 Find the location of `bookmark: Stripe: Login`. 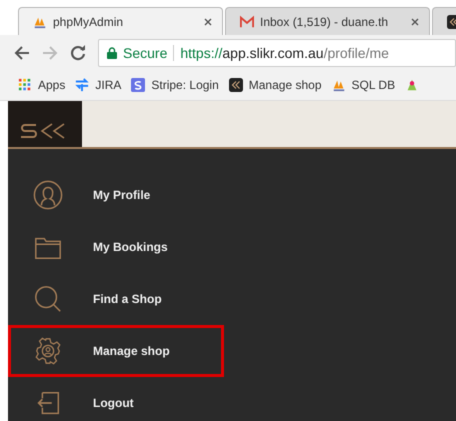

bookmark: Stripe: Login is located at coordinates (175, 85).